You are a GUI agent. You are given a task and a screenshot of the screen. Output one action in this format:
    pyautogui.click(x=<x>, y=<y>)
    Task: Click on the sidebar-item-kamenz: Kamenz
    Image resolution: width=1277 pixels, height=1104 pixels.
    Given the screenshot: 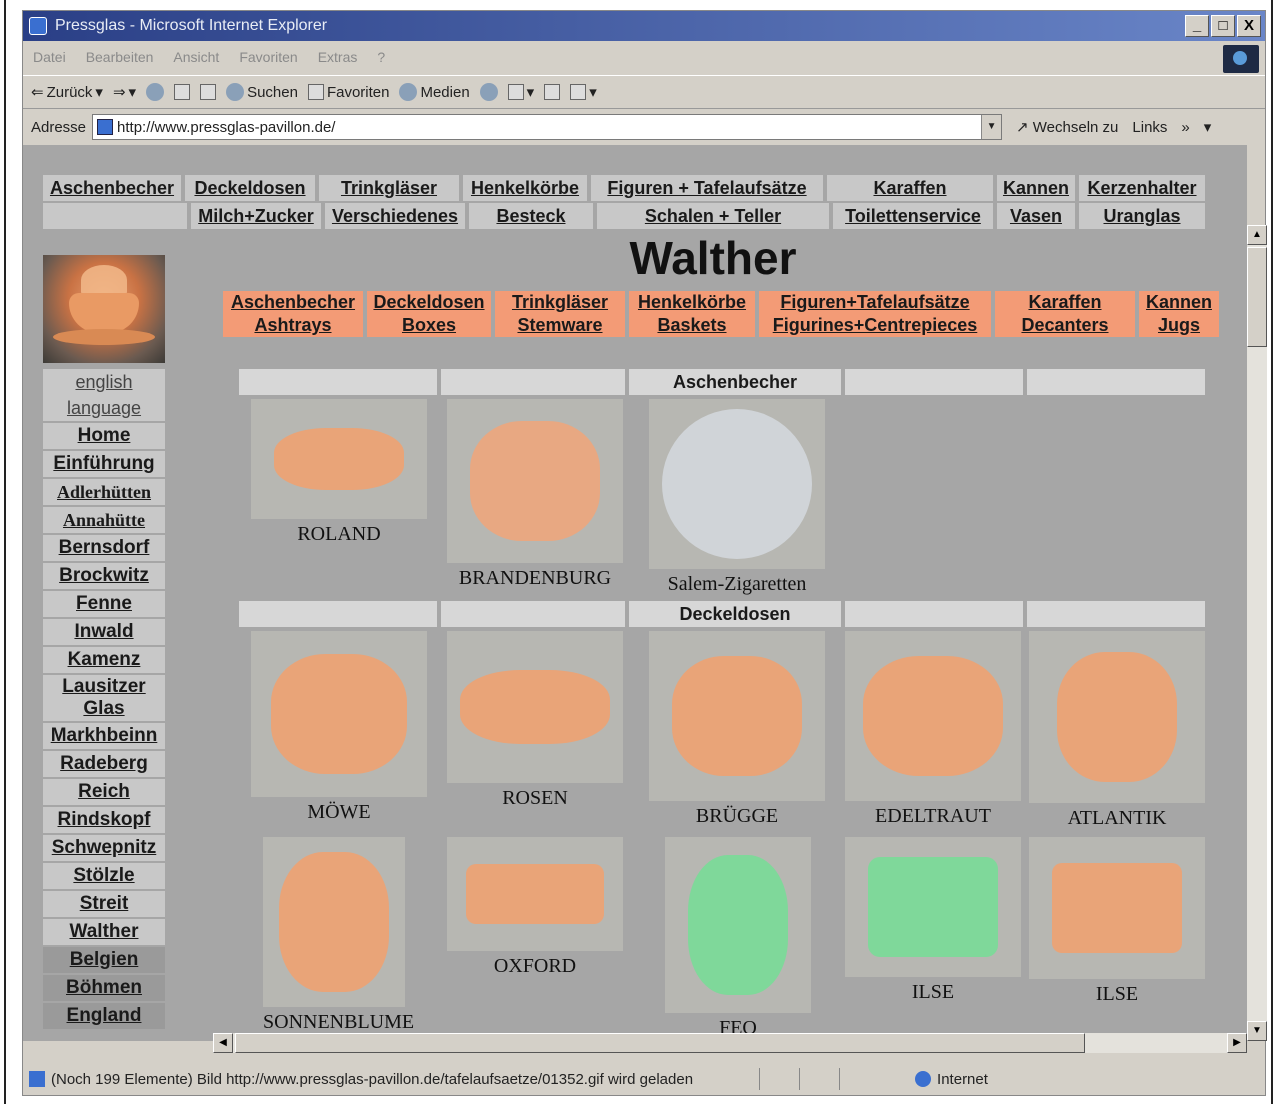 What is the action you would take?
    pyautogui.click(x=104, y=660)
    